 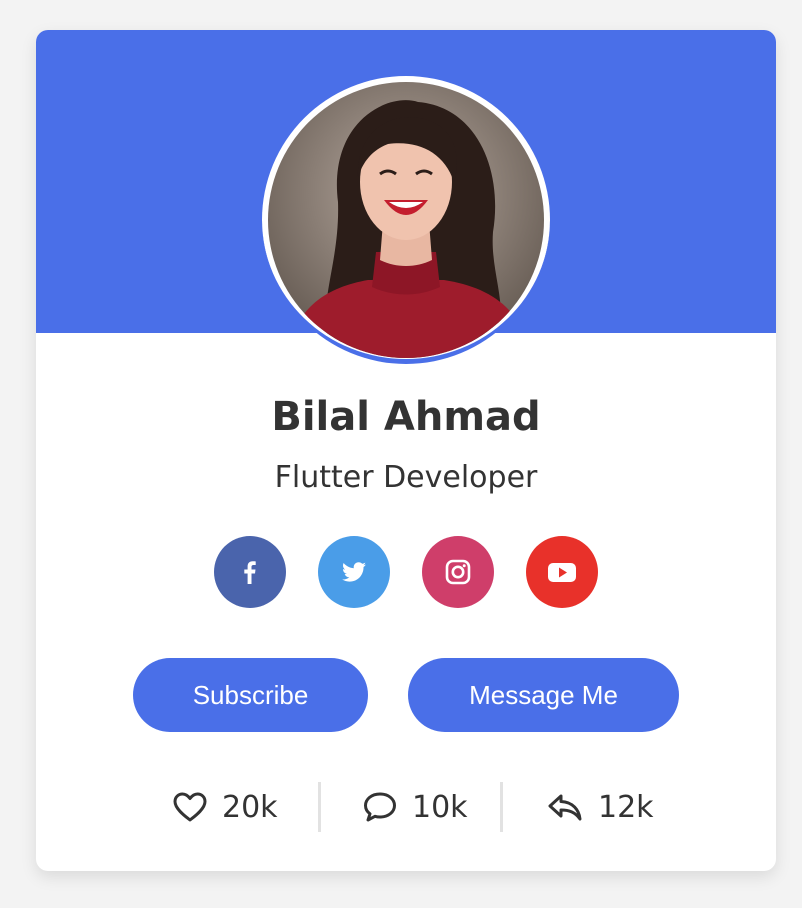 I want to click on instagram-icon, so click(x=458, y=572).